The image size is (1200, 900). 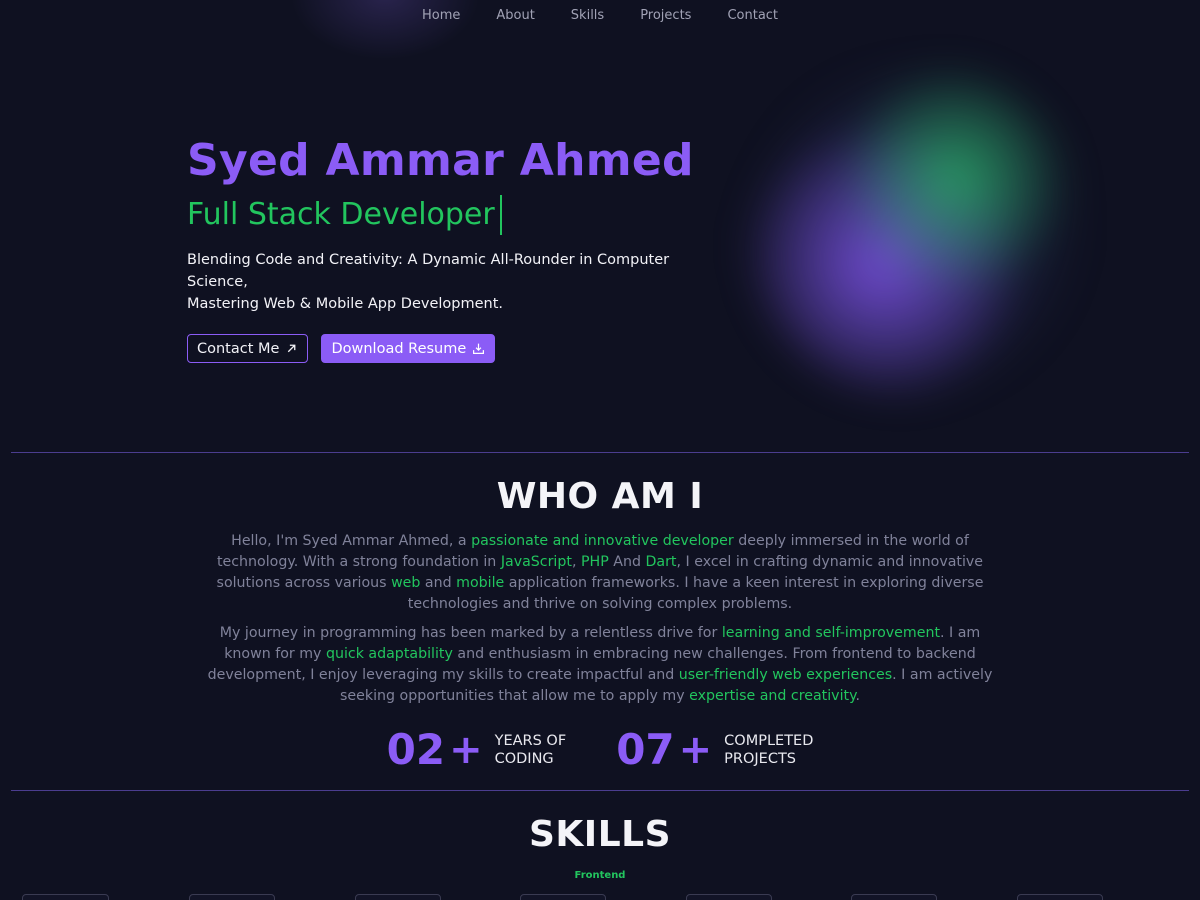 What do you see at coordinates (531, 750) in the screenshot?
I see `stat-years-label: Years of Coding` at bounding box center [531, 750].